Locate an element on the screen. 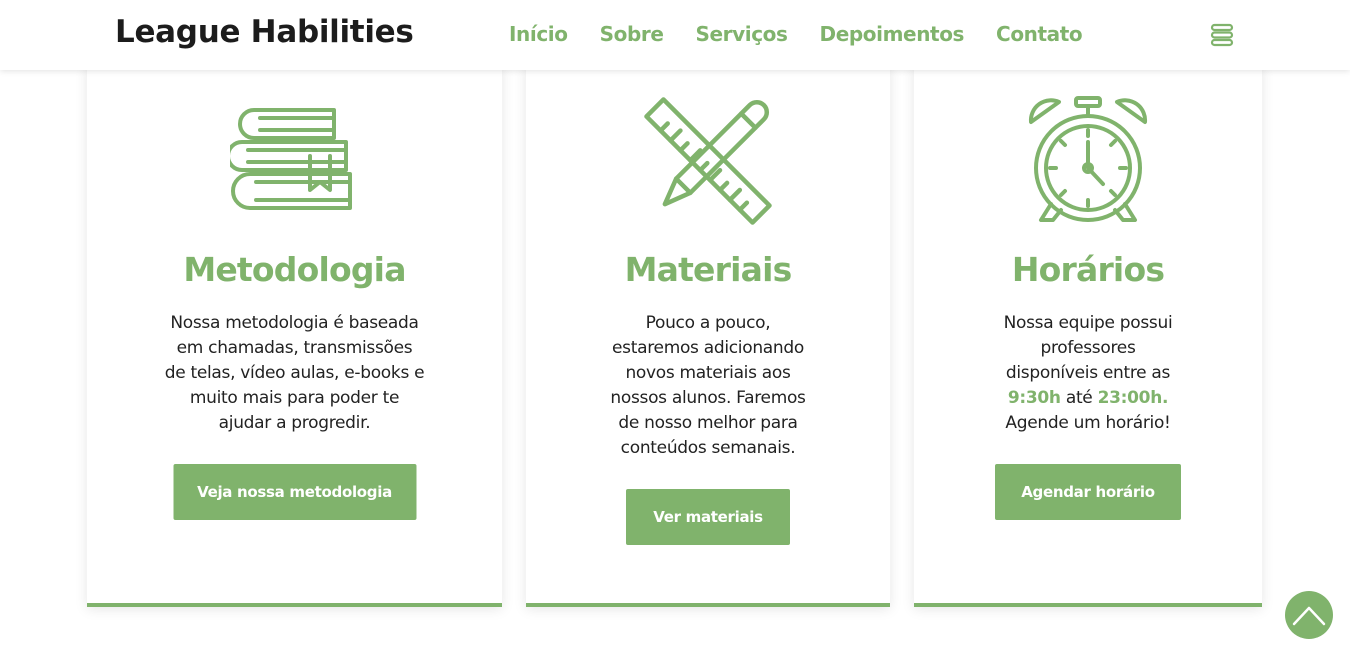 The height and width of the screenshot is (659, 1350). desc-line: nossos alunos. Faremos is located at coordinates (708, 398).